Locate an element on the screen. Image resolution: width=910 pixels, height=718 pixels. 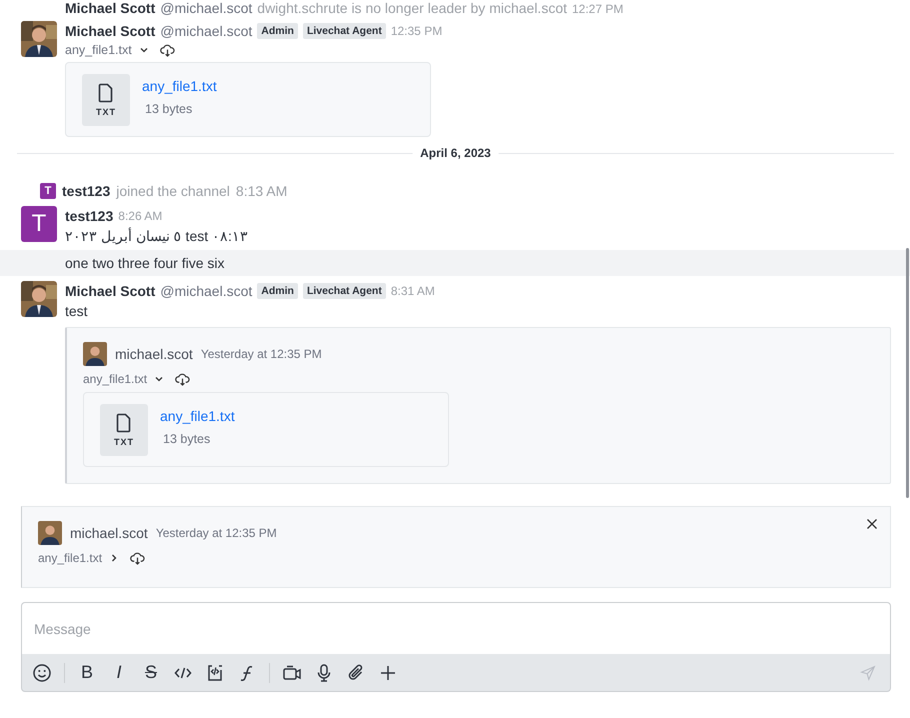
emoji-icon is located at coordinates (42, 672).